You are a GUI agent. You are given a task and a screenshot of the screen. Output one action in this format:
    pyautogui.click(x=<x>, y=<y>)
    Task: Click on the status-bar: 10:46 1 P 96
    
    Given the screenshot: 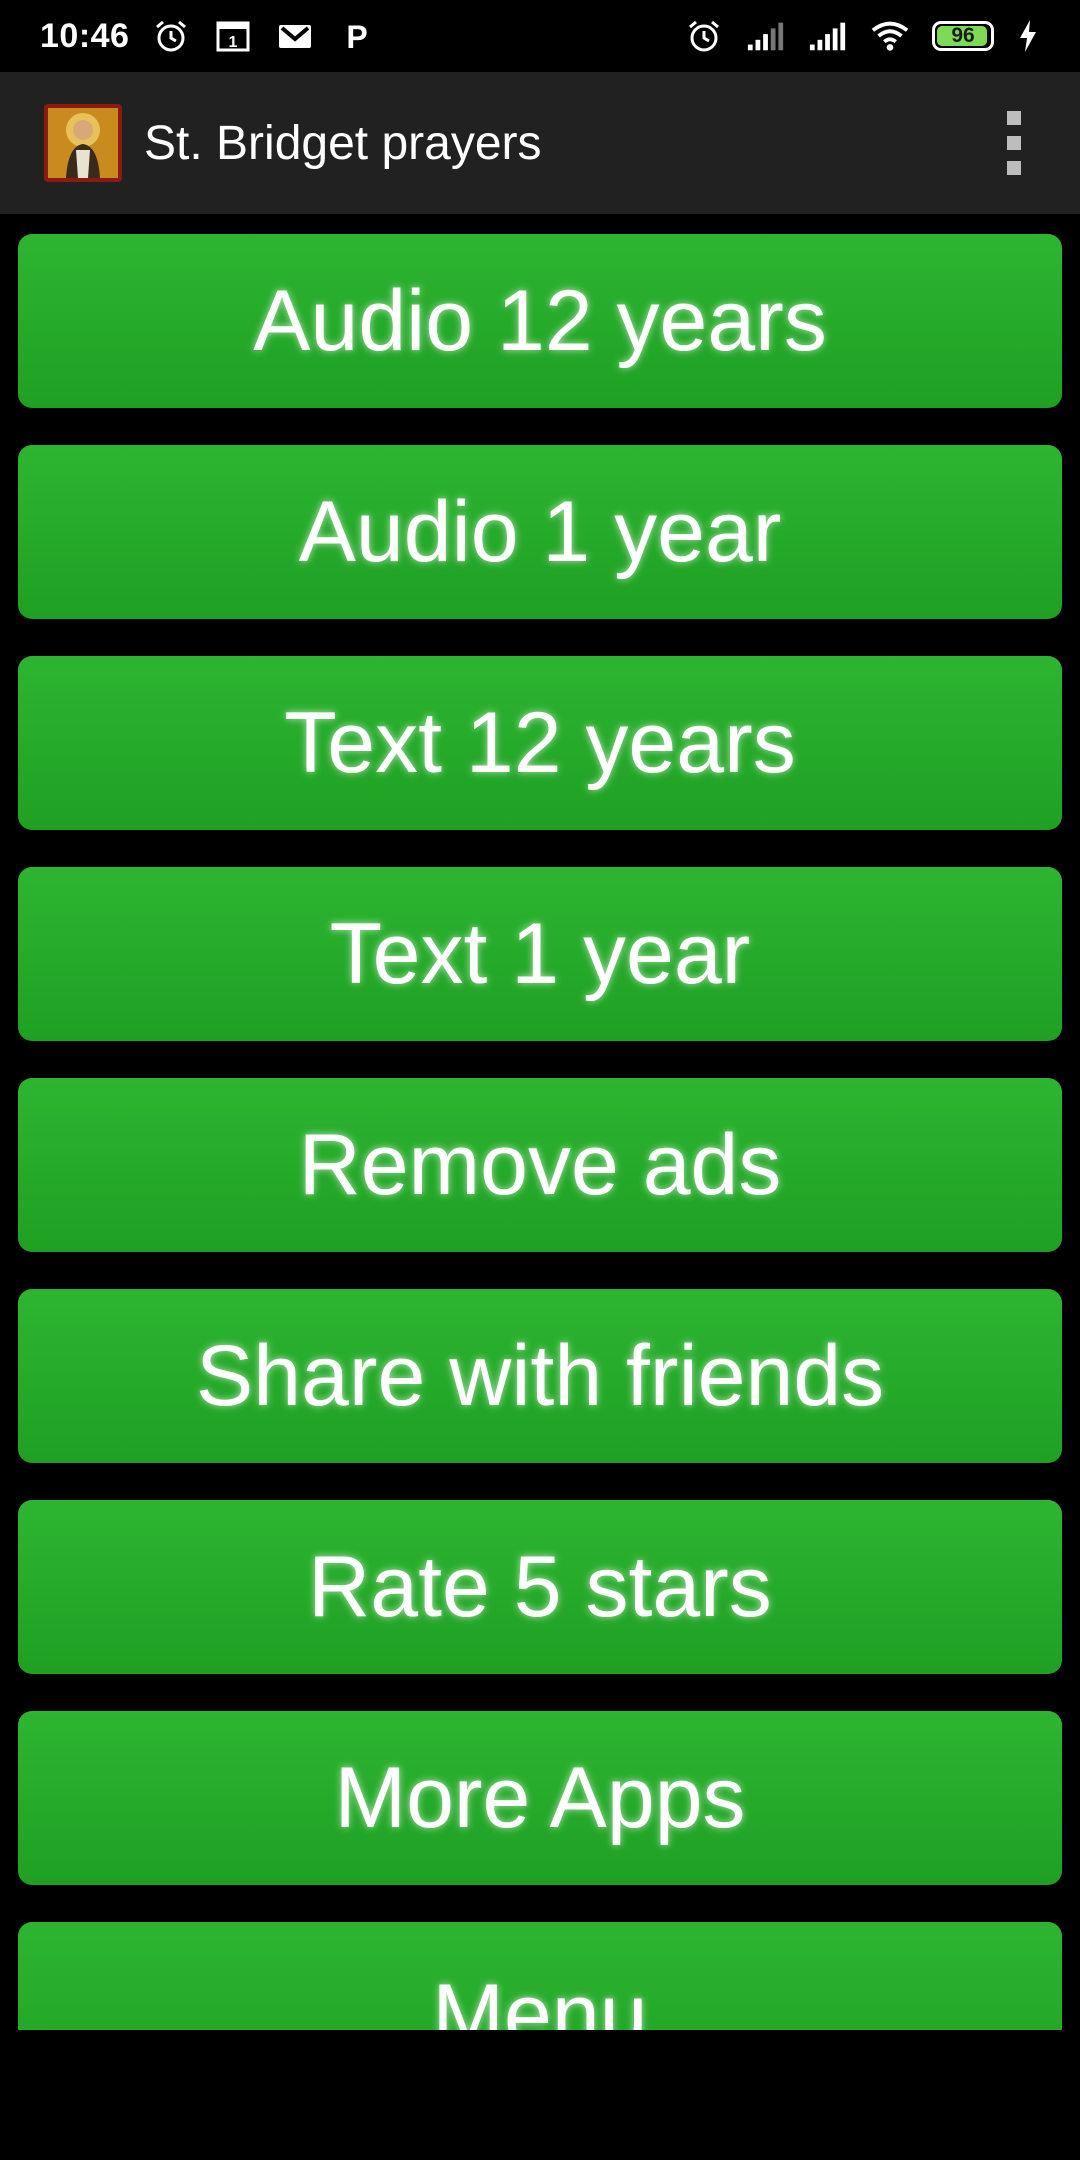 What is the action you would take?
    pyautogui.click(x=540, y=36)
    